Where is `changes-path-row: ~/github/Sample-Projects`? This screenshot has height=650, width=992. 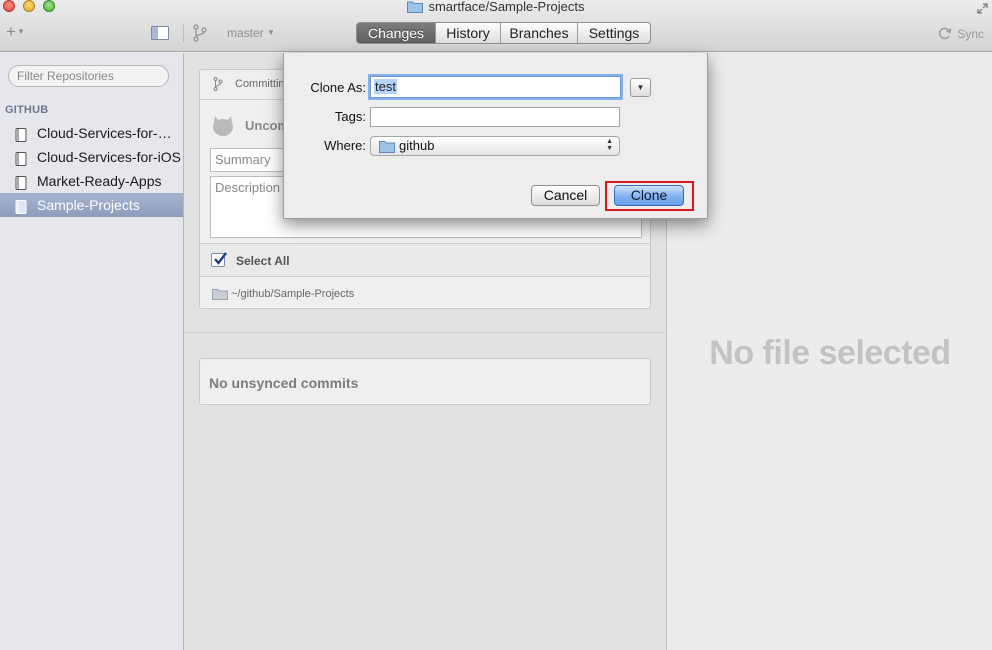
changes-path-row: ~/github/Sample-Projects is located at coordinates (425, 293).